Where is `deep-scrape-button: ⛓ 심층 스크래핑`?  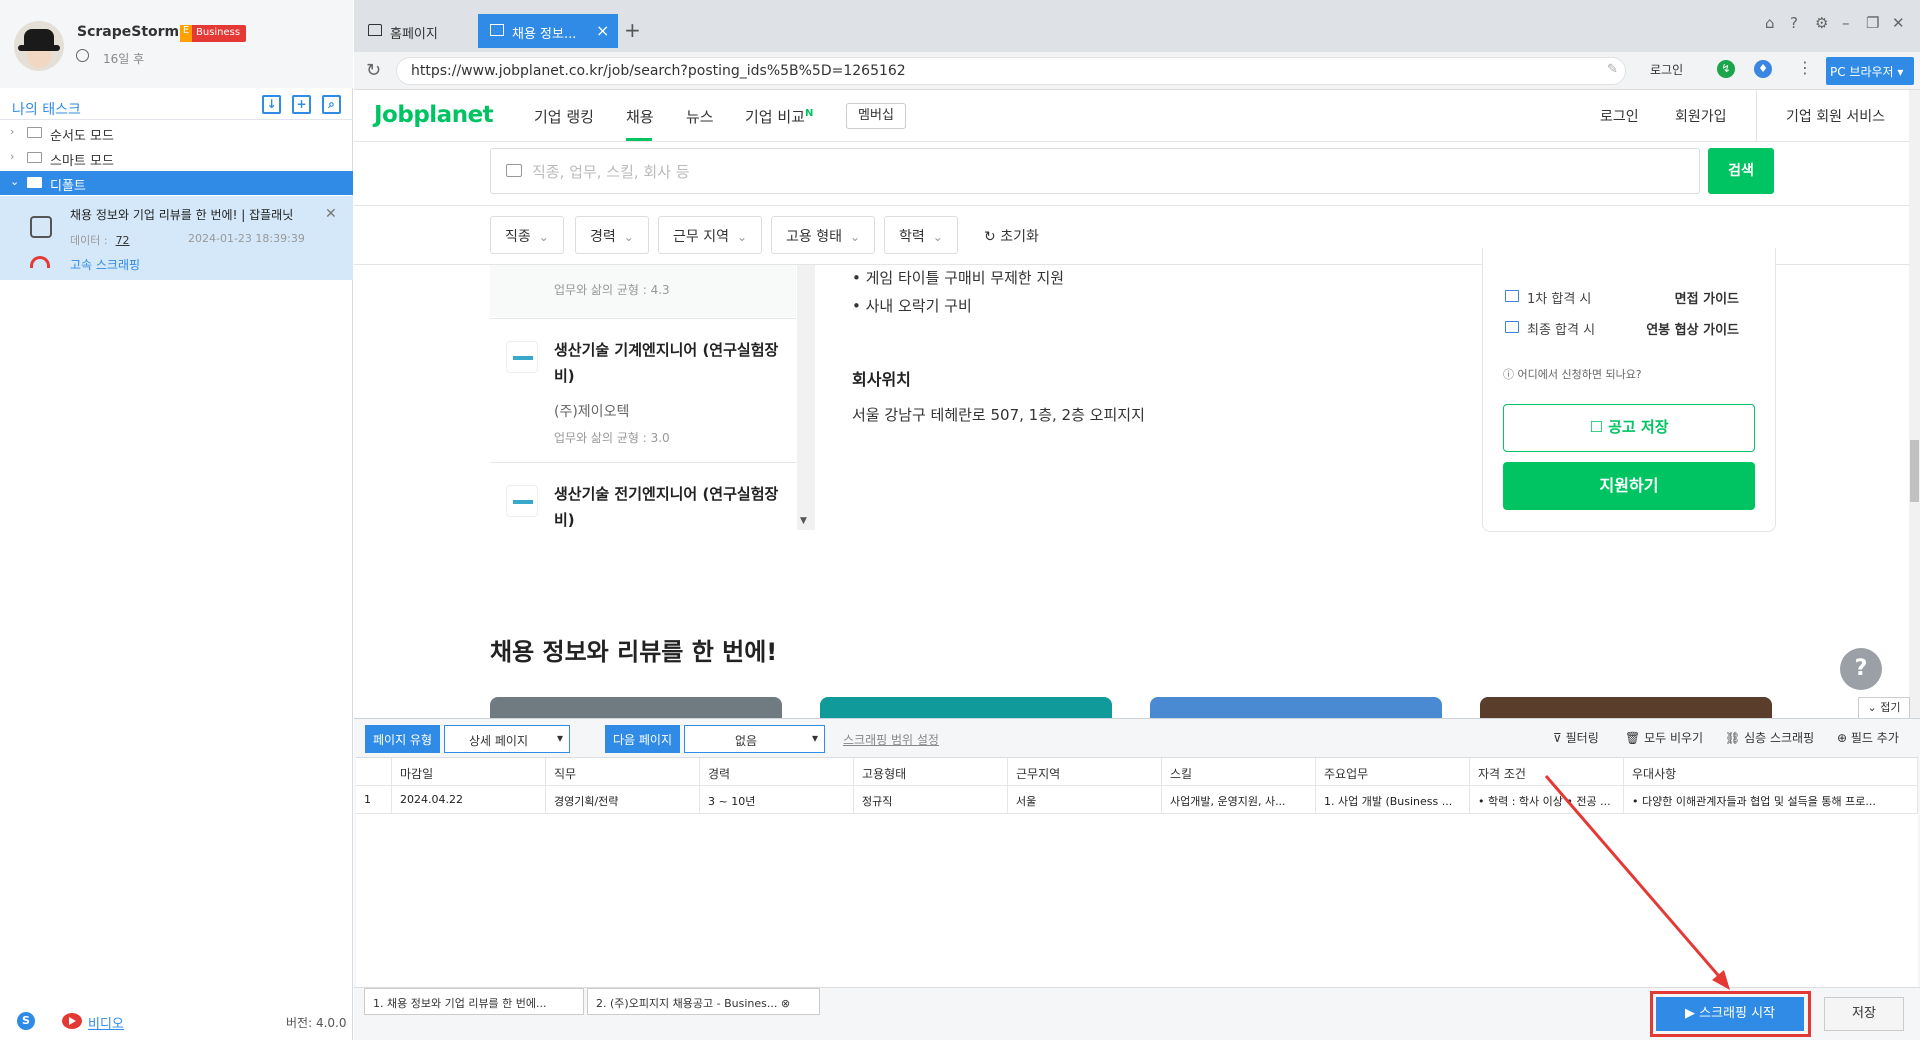 deep-scrape-button: ⛓ 심층 스크래핑 is located at coordinates (1769, 737).